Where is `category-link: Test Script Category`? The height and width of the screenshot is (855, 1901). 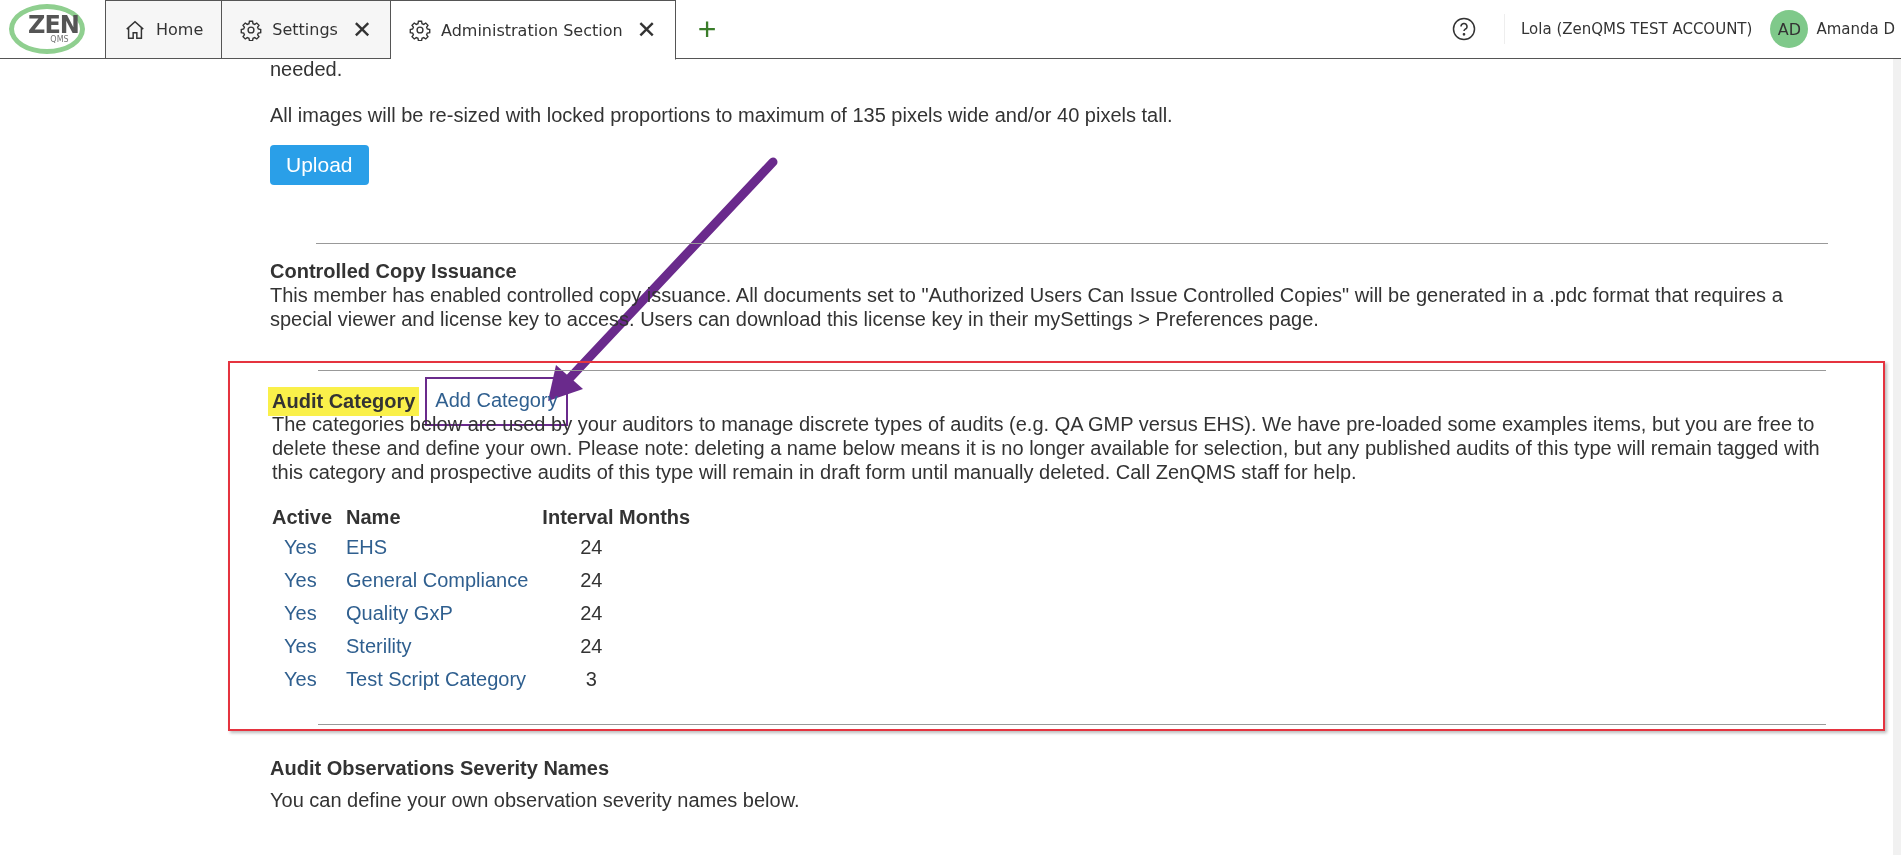
category-link: Test Script Category is located at coordinates (436, 679).